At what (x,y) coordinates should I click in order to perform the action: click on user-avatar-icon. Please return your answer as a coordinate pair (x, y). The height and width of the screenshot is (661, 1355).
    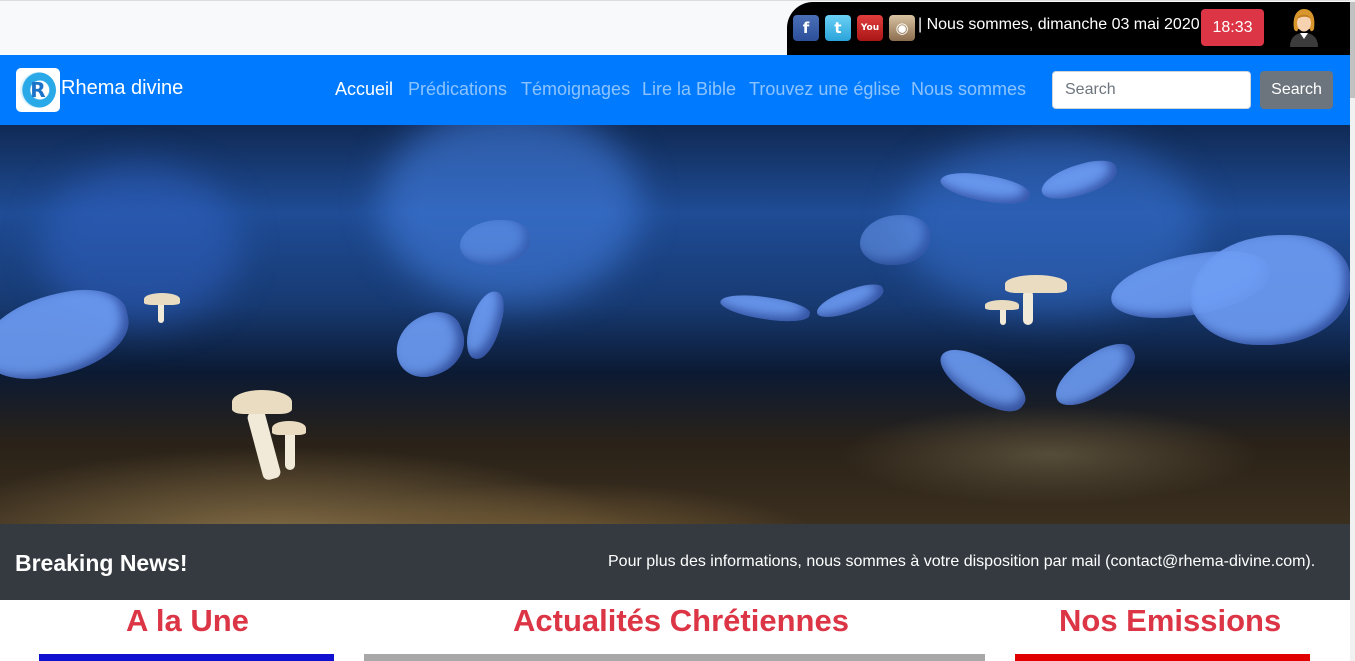
    Looking at the image, I should click on (1304, 27).